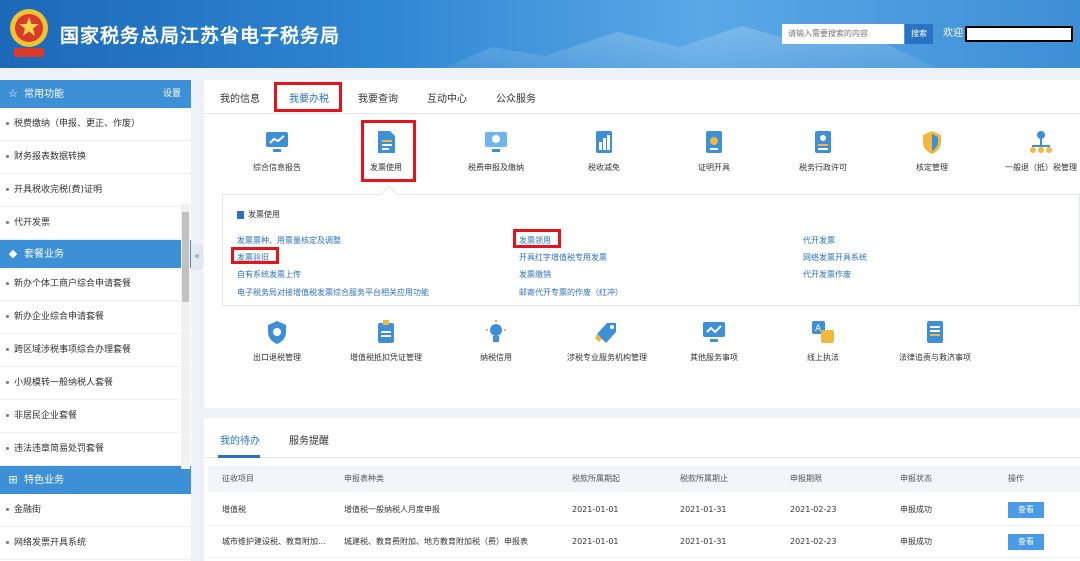 The height and width of the screenshot is (561, 1080). I want to click on column-header: 申报状态, so click(916, 478).